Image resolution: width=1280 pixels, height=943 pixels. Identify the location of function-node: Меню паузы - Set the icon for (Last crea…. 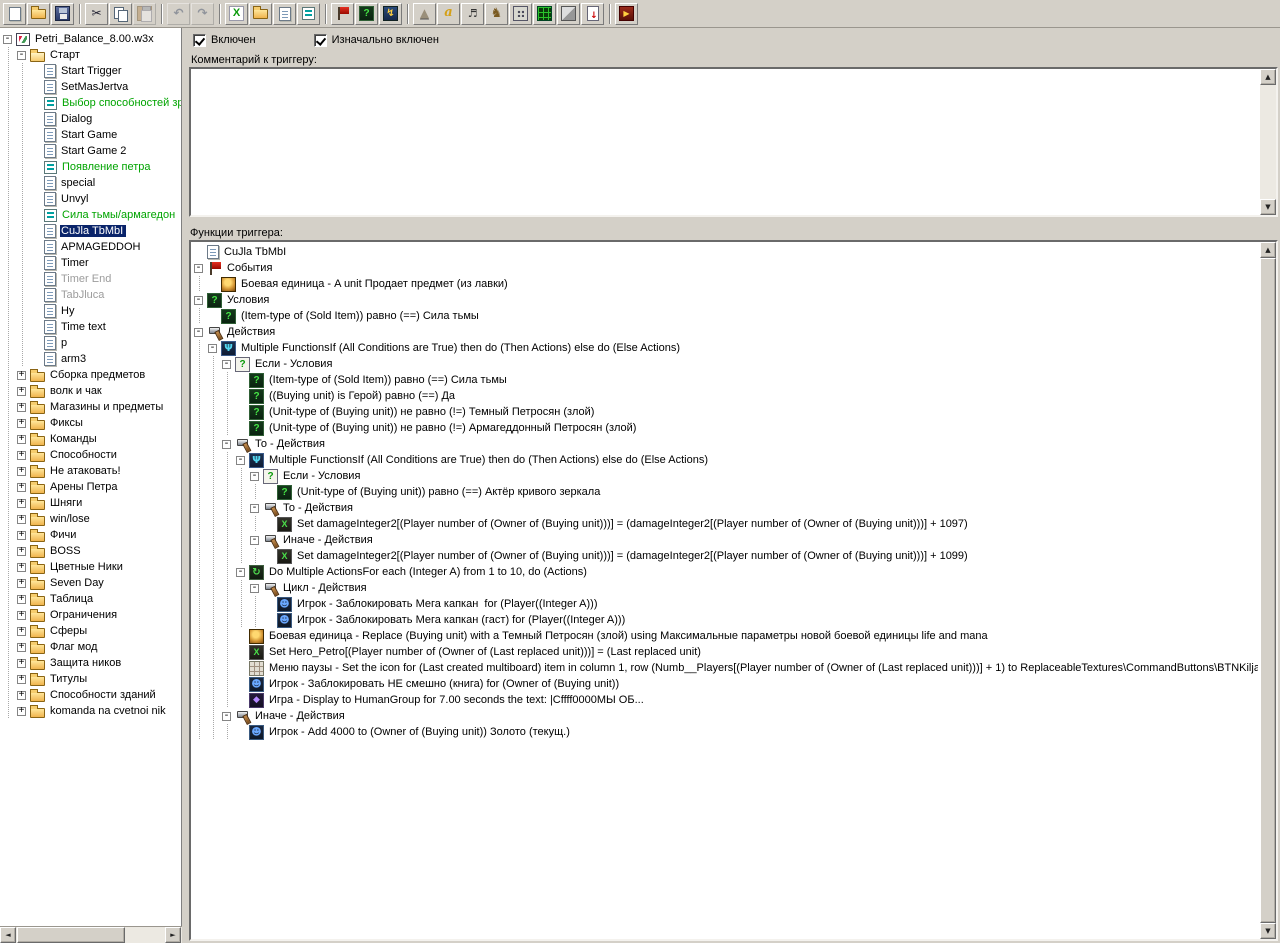
(725, 668).